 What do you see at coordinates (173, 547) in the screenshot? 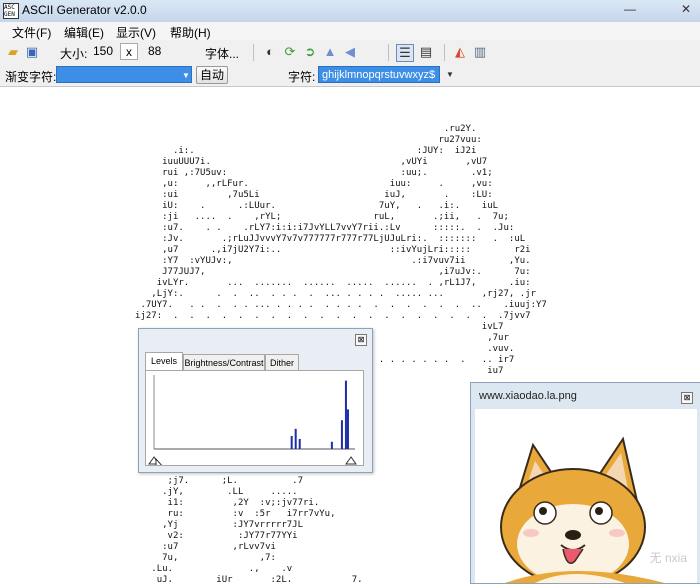
I see `ascii-line: :u7 ,rLvv7vi` at bounding box center [173, 547].